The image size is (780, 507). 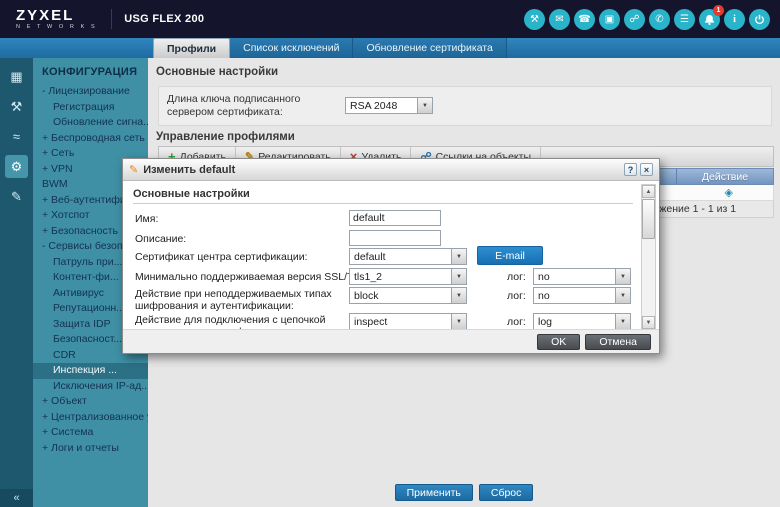 What do you see at coordinates (647, 17) in the screenshot?
I see `header-icon-group: ⚒ ✉ ☎ ▣ ☍ ✆ ☰ 1 i` at bounding box center [647, 17].